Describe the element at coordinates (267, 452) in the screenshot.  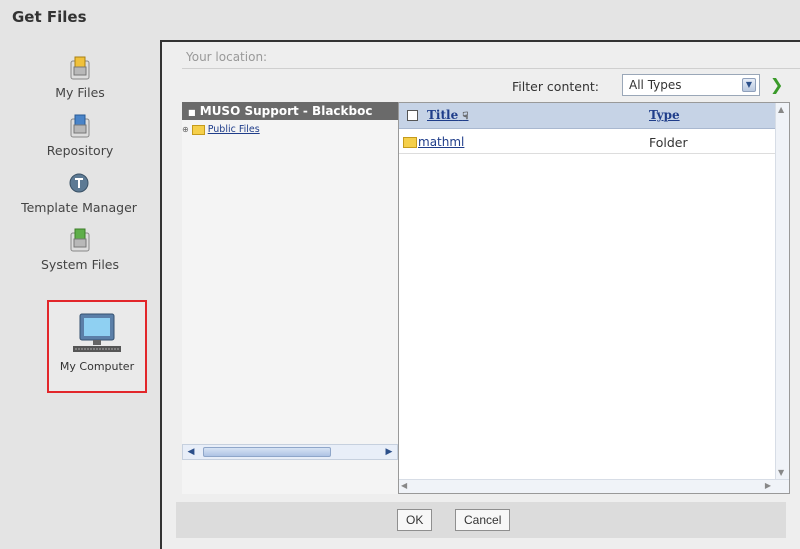
I see `scroll-thumb` at that location.